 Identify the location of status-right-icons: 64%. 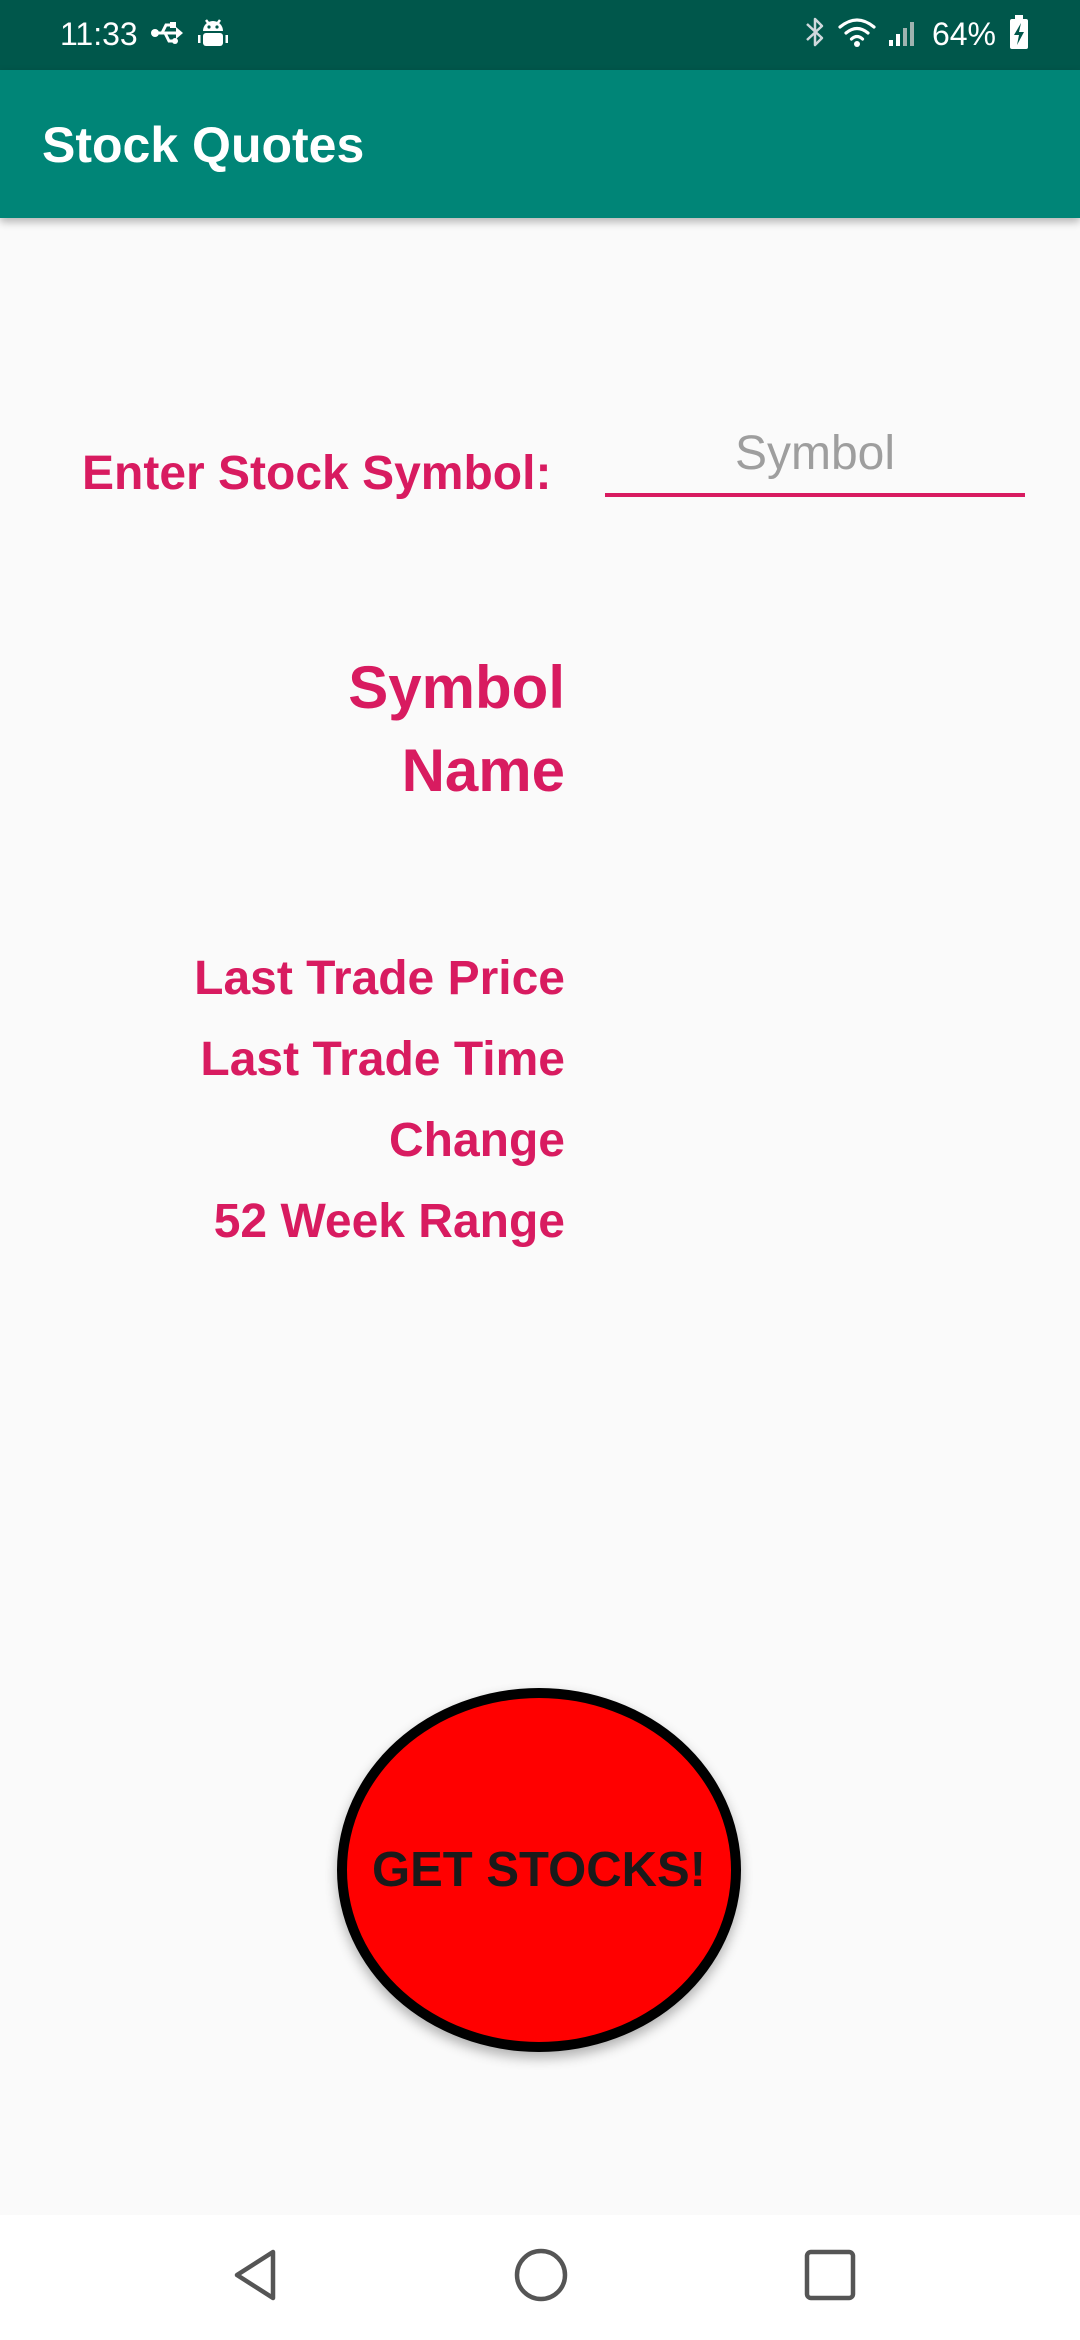
(917, 34).